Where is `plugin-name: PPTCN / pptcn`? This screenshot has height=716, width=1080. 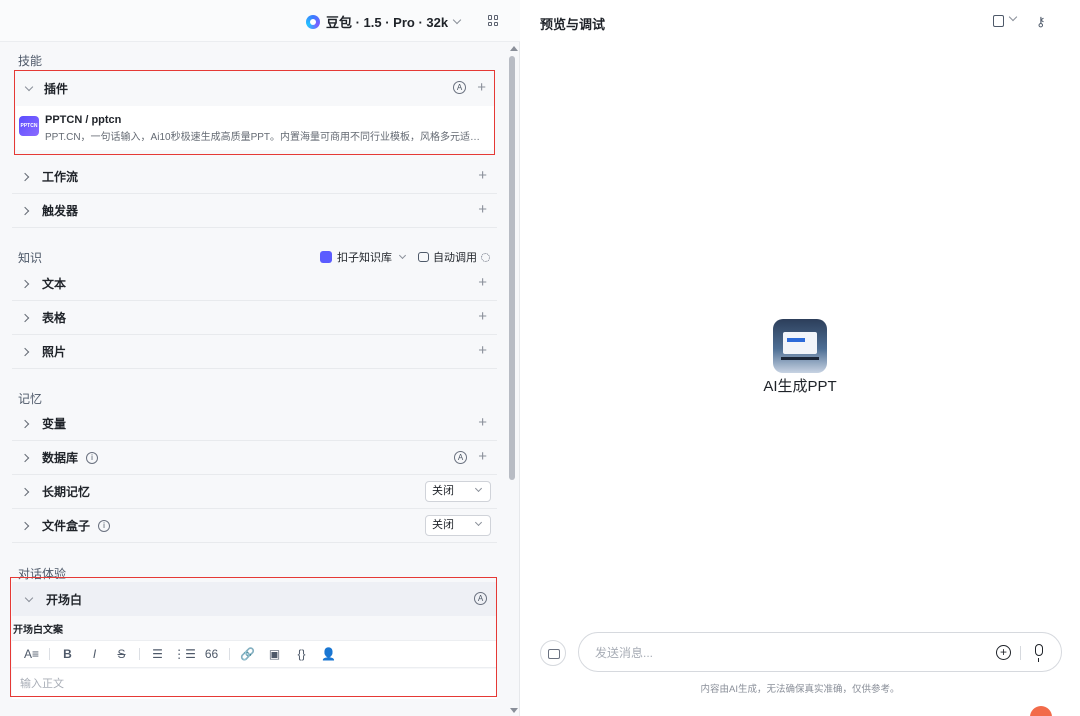
plugin-name: PPTCN / pptcn is located at coordinates (83, 120).